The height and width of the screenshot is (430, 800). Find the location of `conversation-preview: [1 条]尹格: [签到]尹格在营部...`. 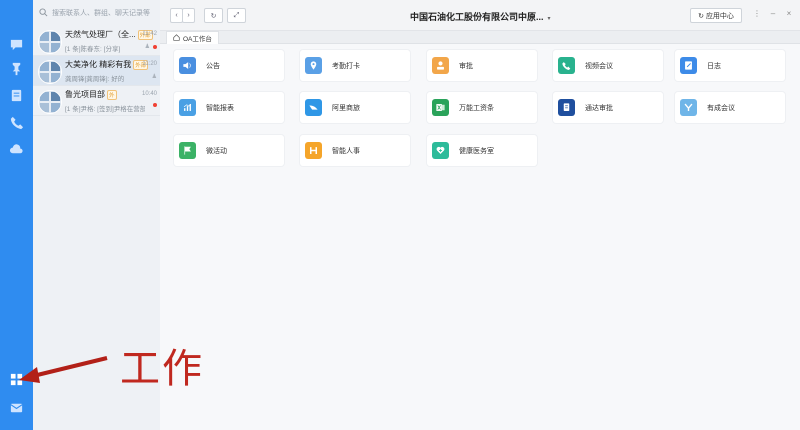

conversation-preview: [1 条]尹格: [签到]尹格在营部... is located at coordinates (105, 109).